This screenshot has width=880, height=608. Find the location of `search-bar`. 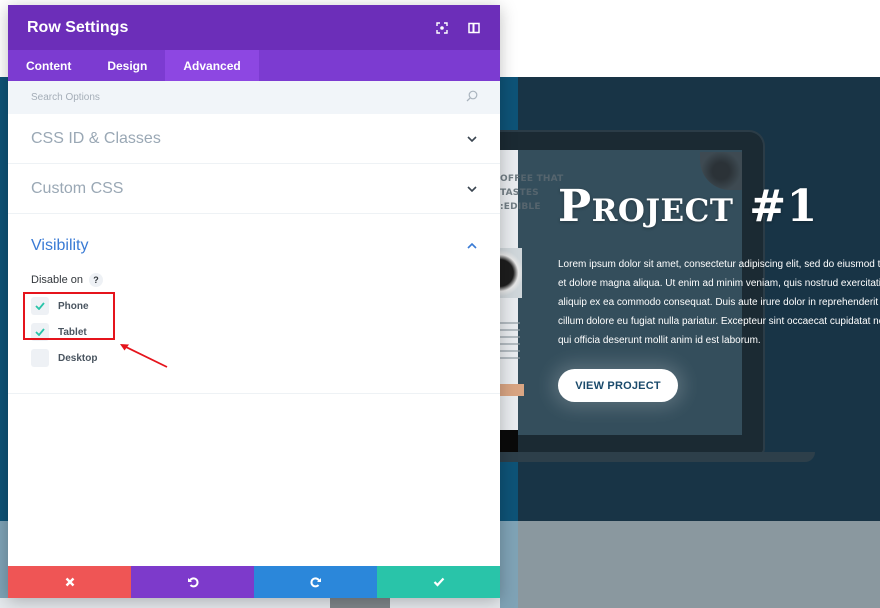

search-bar is located at coordinates (254, 97).